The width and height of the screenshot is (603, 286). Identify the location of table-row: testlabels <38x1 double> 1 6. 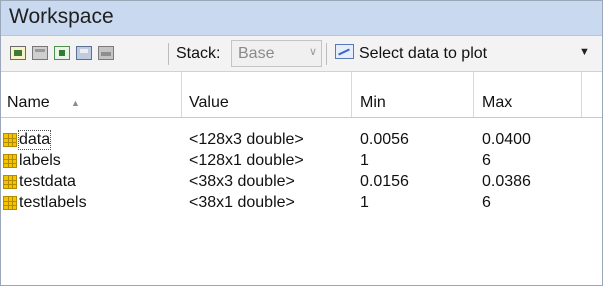
(301, 203).